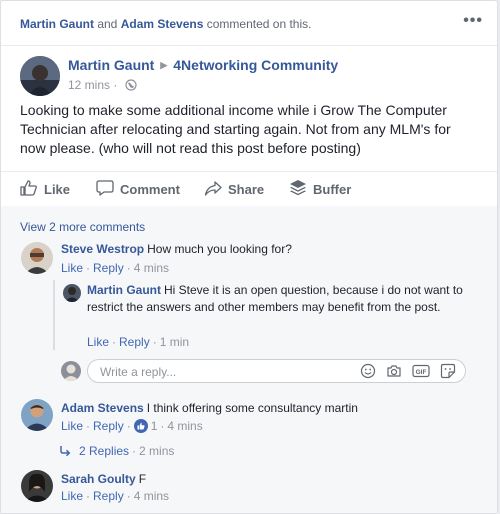 The width and height of the screenshot is (500, 514). I want to click on reply-actions: Like · Reply · 1 min, so click(138, 342).